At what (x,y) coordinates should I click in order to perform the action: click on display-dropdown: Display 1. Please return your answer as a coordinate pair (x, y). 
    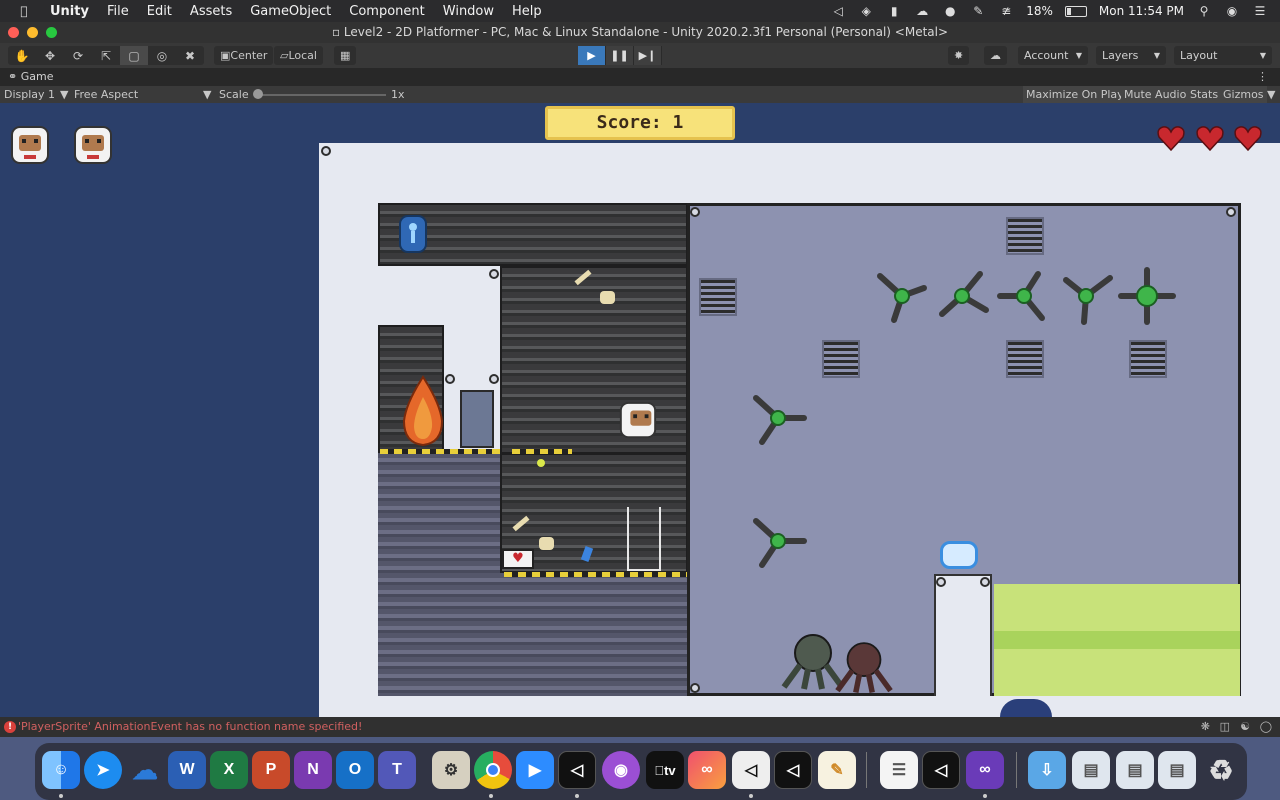
    Looking at the image, I should click on (29, 94).